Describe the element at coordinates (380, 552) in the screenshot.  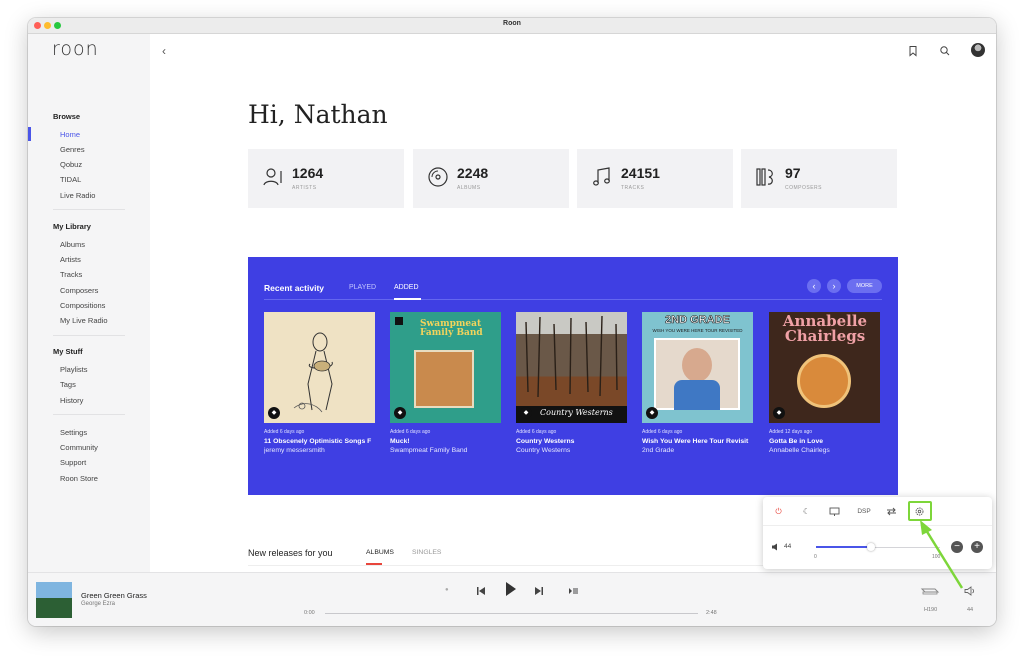
I see `tab-albums: ALBUMS` at that location.